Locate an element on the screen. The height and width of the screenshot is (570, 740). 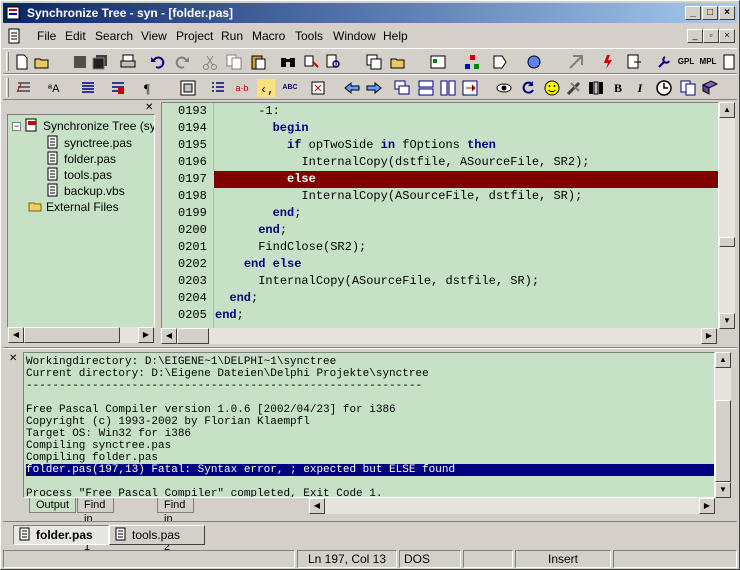
frame-icon is located at coordinates (188, 88).